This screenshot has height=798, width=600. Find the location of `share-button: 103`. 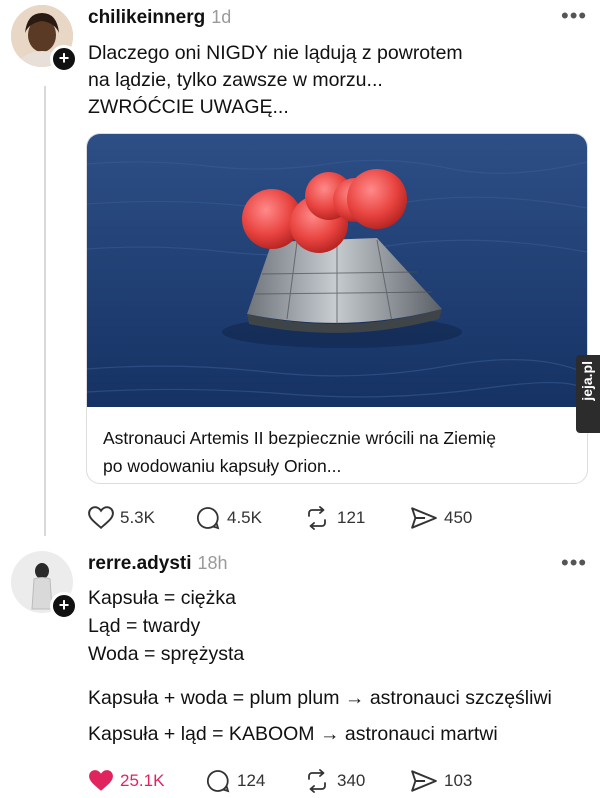

share-button: 103 is located at coordinates (441, 781).